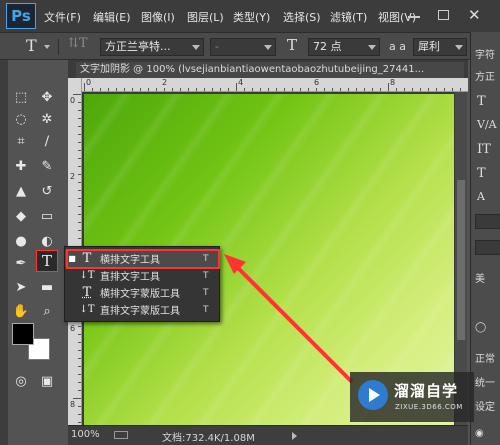  I want to click on ruler-label: 2, so click(165, 82).